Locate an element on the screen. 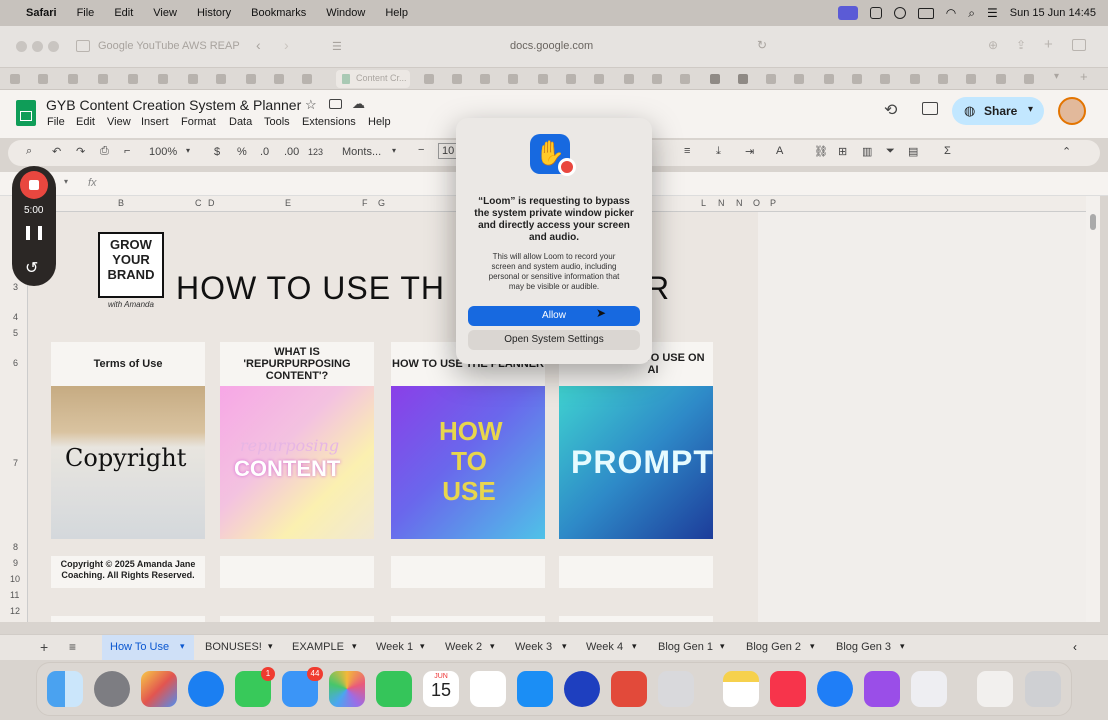 Image resolution: width=1108 pixels, height=720 pixels. zoom-select: 100% is located at coordinates (163, 152).